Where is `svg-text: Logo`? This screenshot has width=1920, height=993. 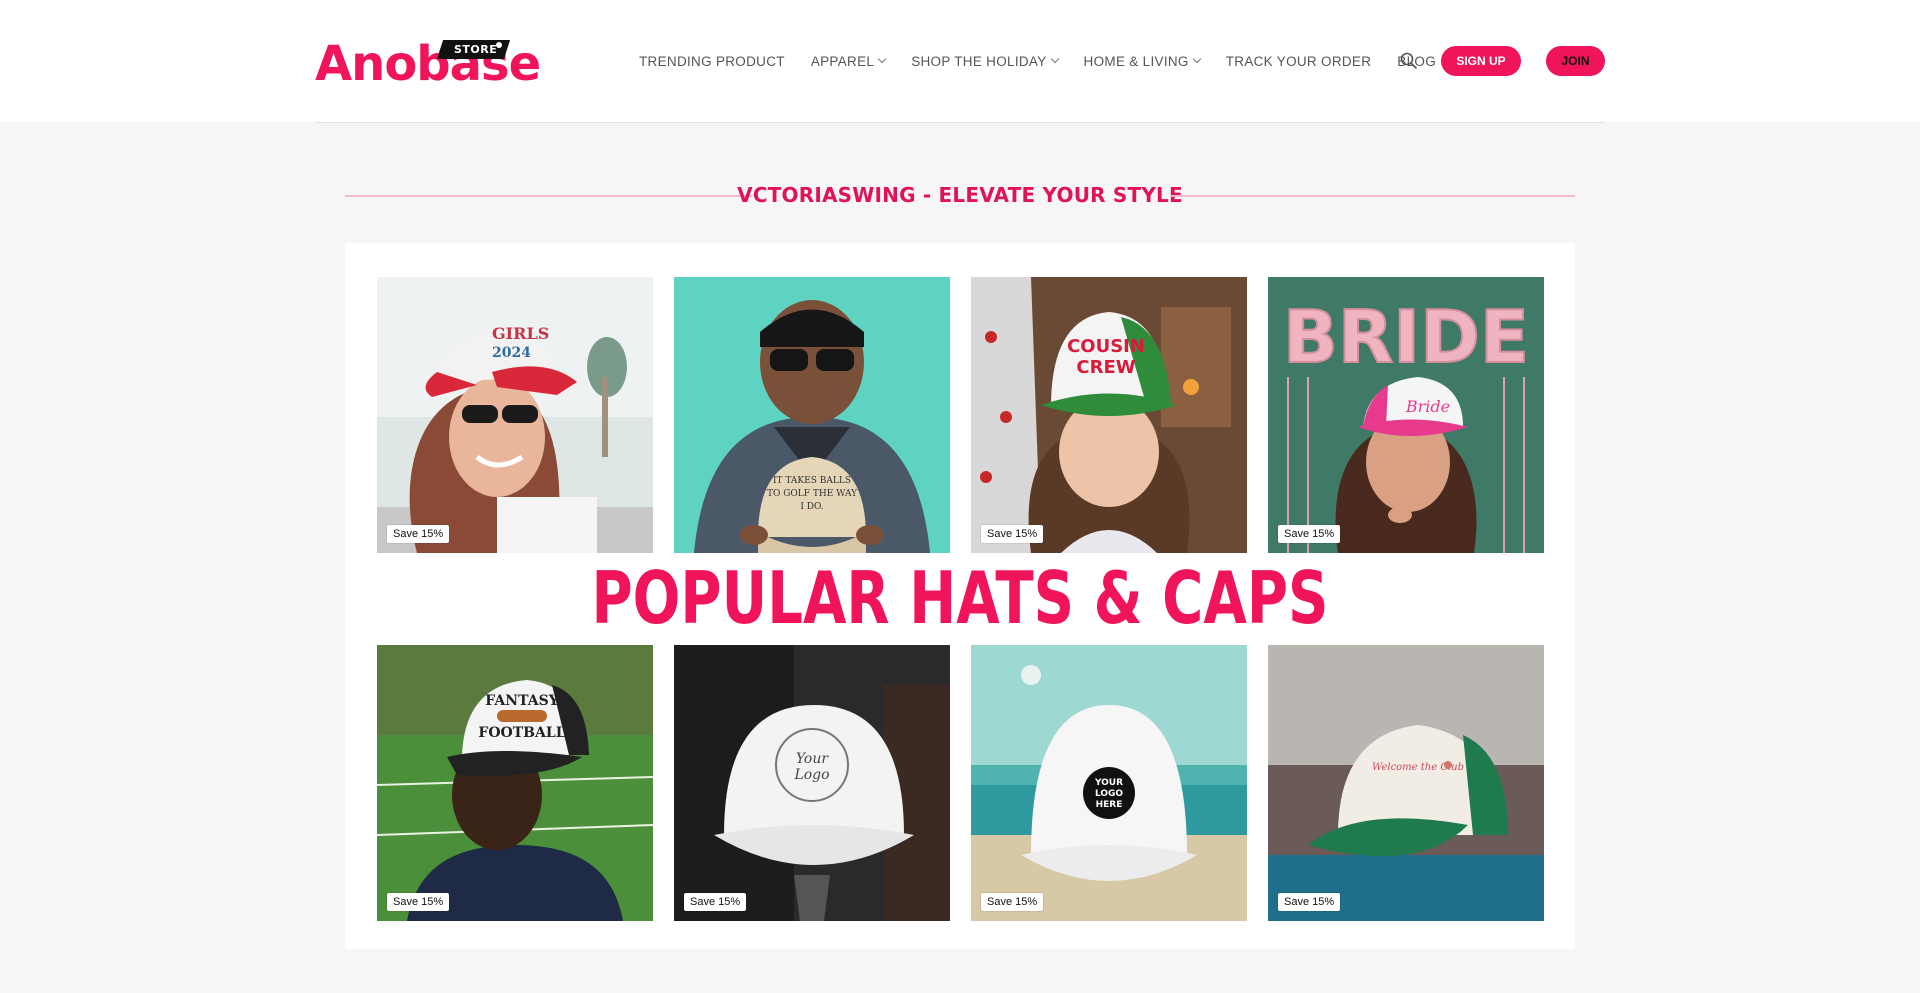
svg-text: Logo is located at coordinates (811, 775).